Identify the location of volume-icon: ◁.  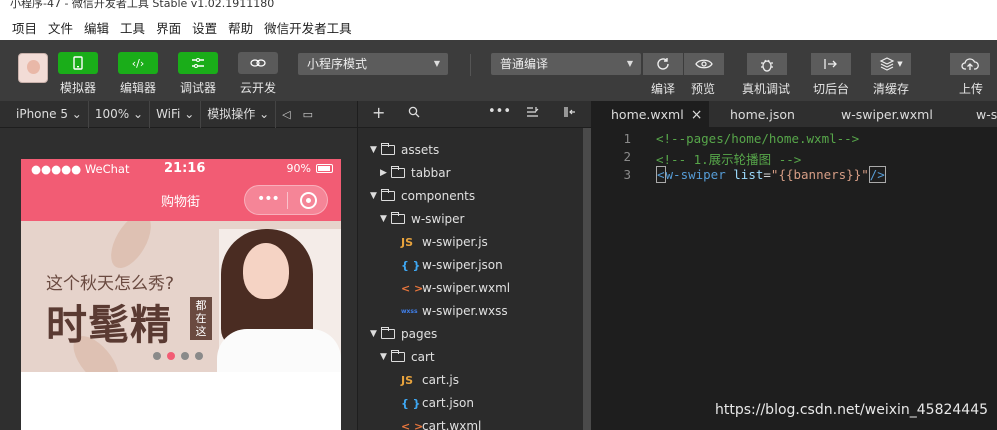
(286, 114).